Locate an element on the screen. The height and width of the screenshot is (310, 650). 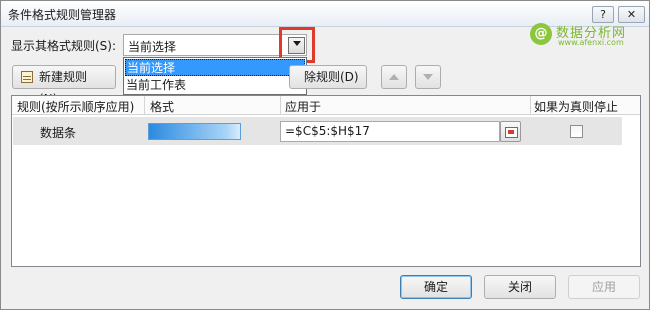
ok-button: 确定 is located at coordinates (436, 287).